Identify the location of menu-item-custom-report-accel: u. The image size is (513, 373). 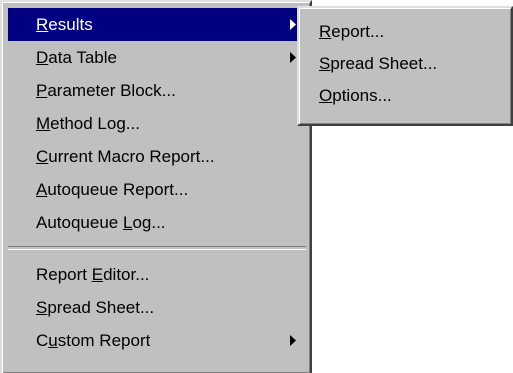
(53, 340).